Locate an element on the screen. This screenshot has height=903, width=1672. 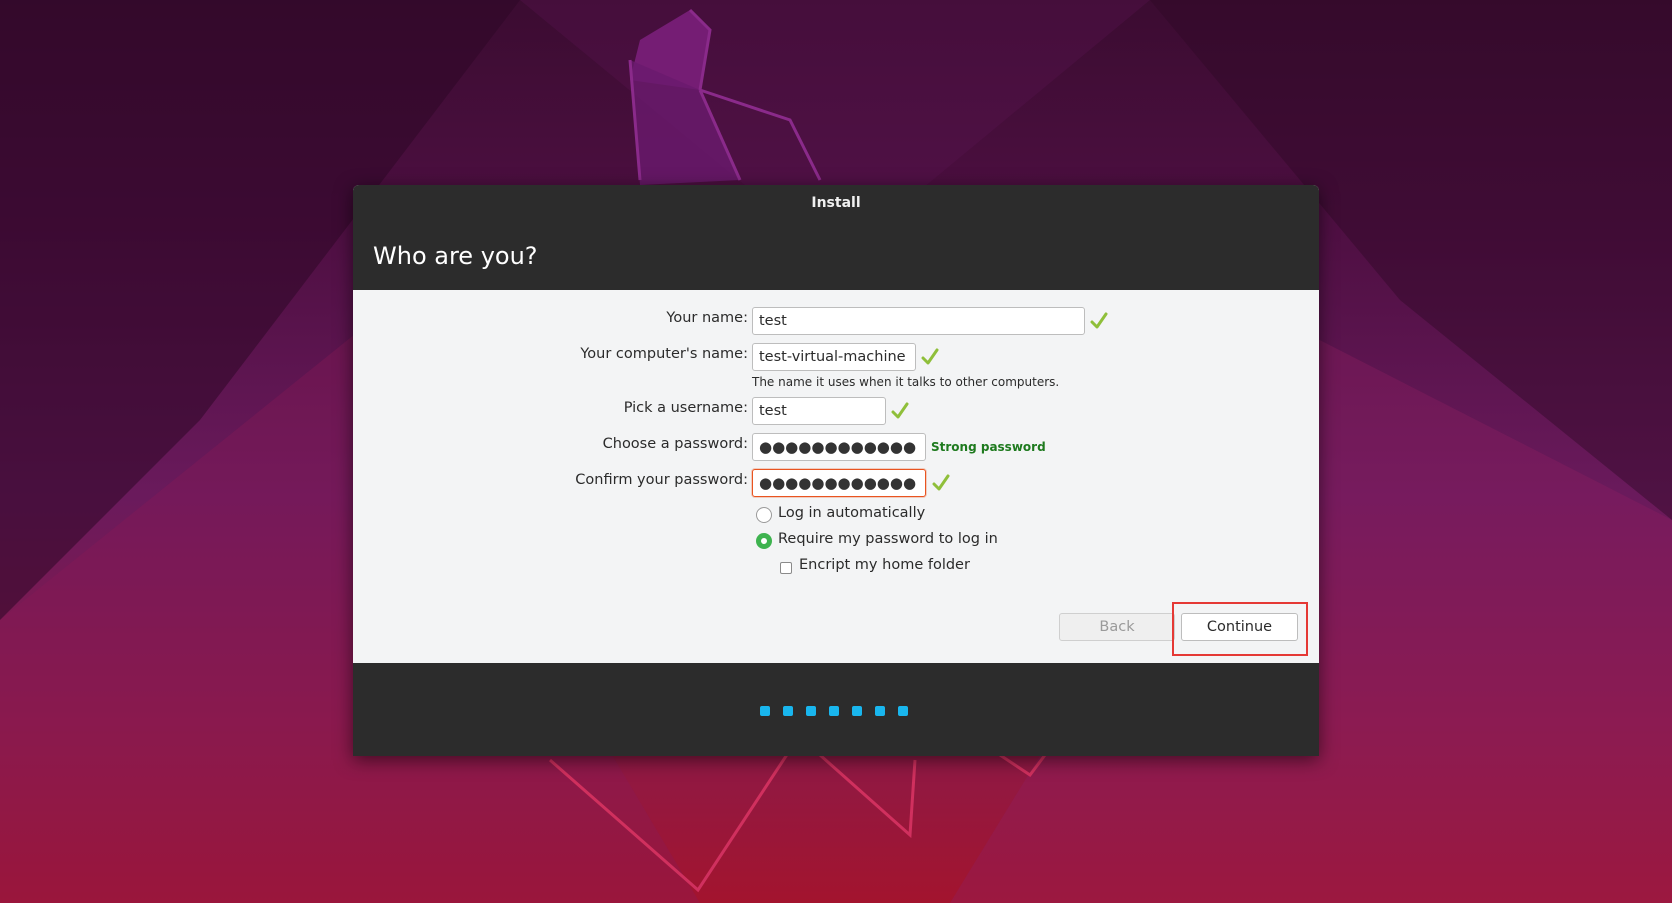
progress-footer is located at coordinates (836, 709).